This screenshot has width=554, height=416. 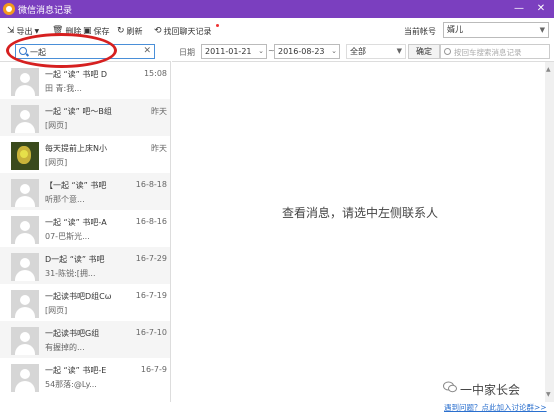 What do you see at coordinates (360, 213) in the screenshot?
I see `empty-hint: 查看消息，请选中左侧联系人` at bounding box center [360, 213].